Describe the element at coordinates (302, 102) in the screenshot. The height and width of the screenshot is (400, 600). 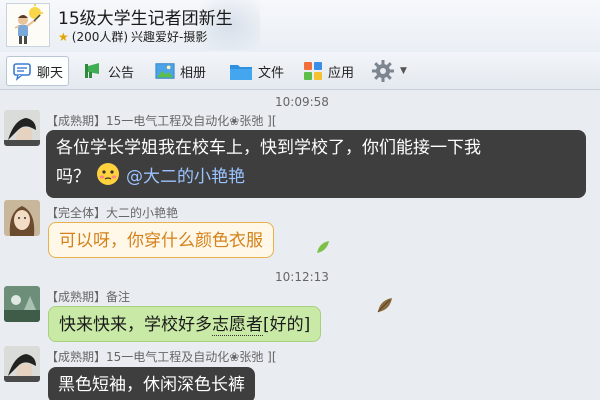
I see `timestamp: 10:09:58` at that location.